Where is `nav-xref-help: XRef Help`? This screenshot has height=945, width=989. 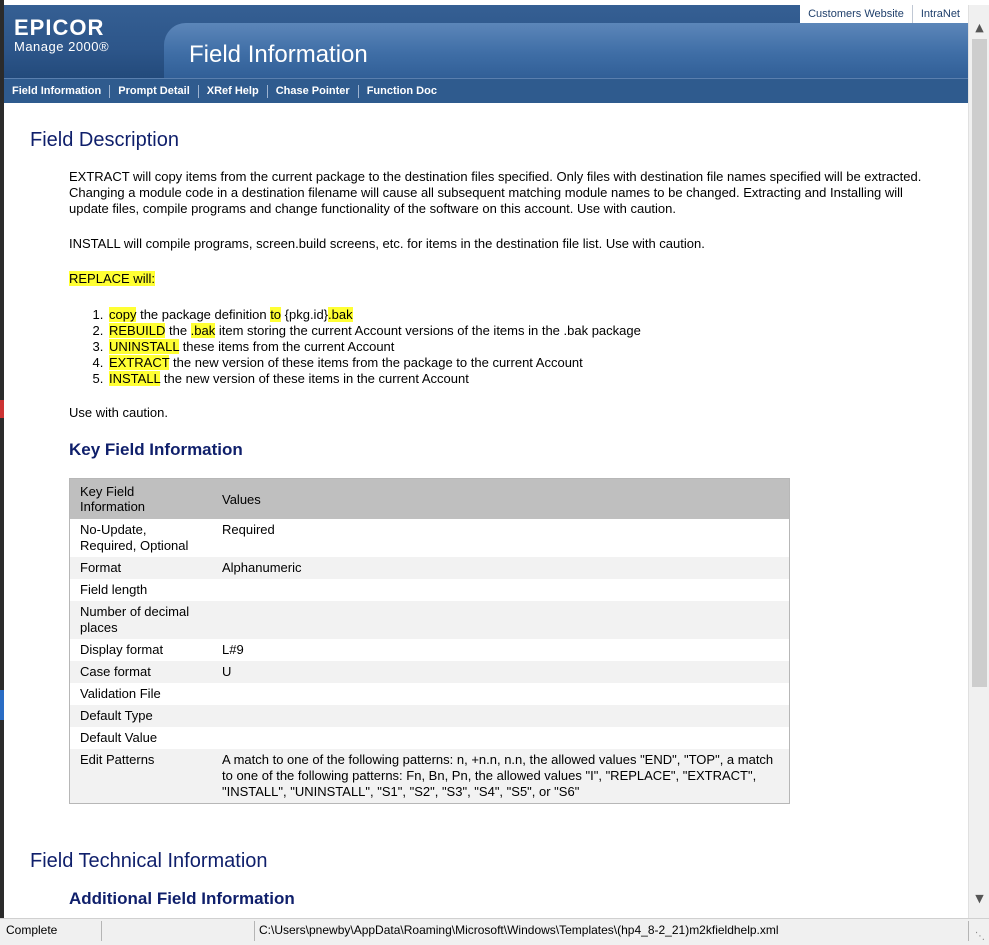
nav-xref-help: XRef Help is located at coordinates (233, 91).